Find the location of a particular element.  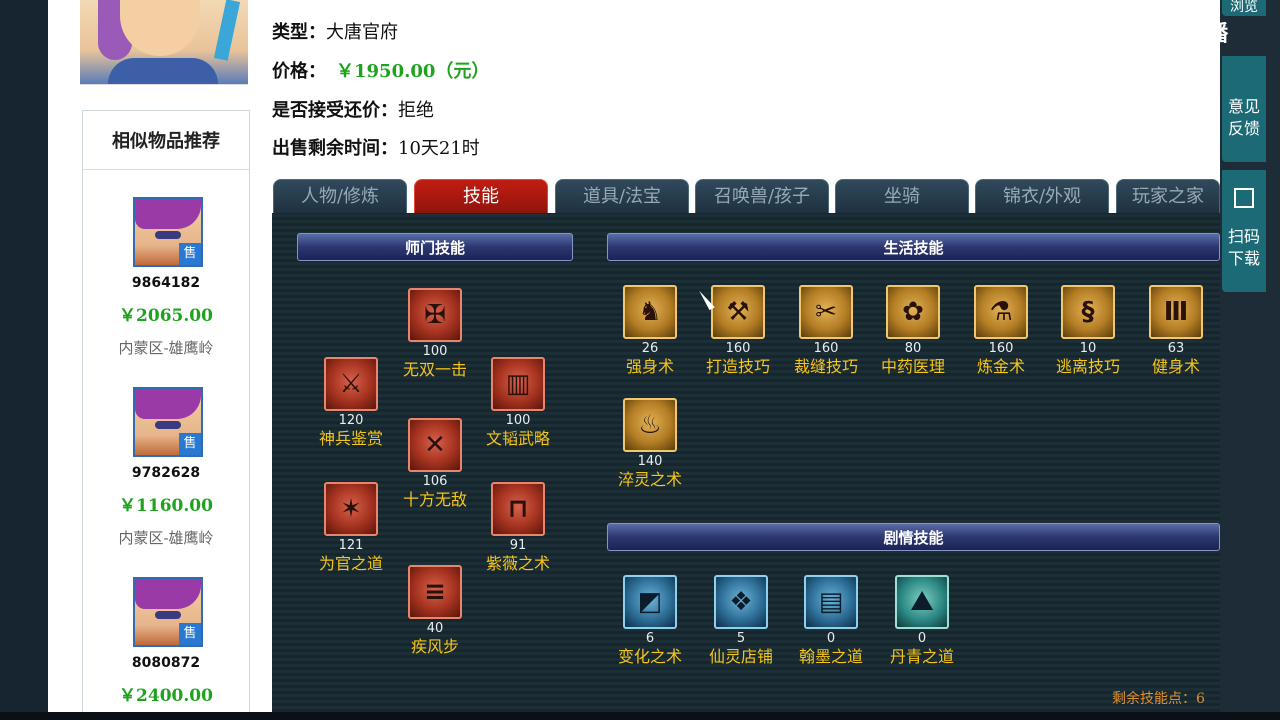

skill-name: 为官之道 is located at coordinates (350, 563).